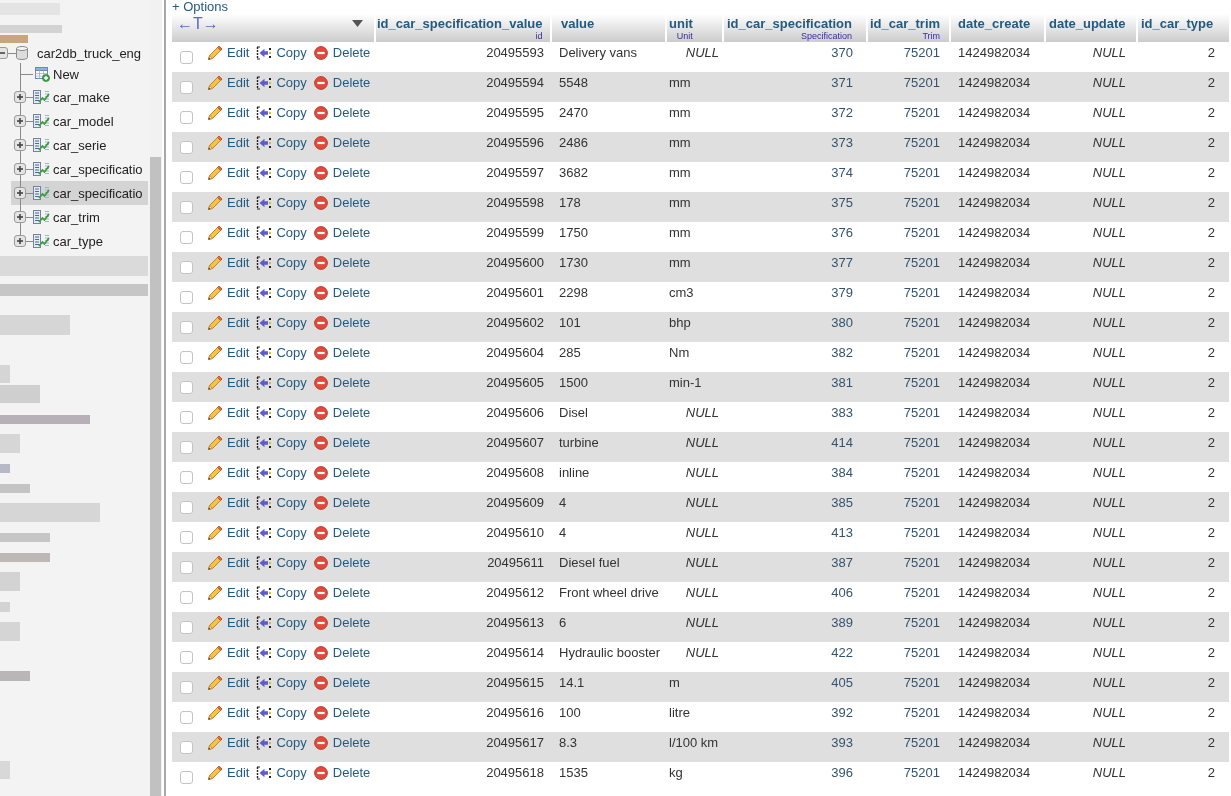  I want to click on column-name-link: date_create, so click(994, 23).